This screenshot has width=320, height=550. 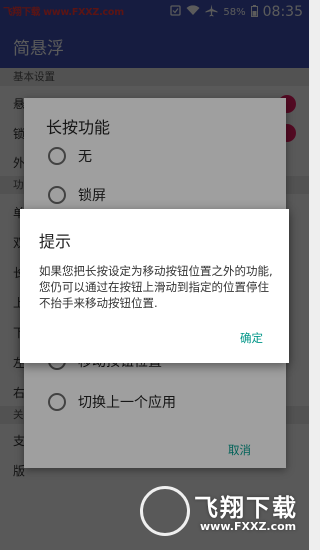 I want to click on watermark-logo-icon, so click(x=165, y=511).